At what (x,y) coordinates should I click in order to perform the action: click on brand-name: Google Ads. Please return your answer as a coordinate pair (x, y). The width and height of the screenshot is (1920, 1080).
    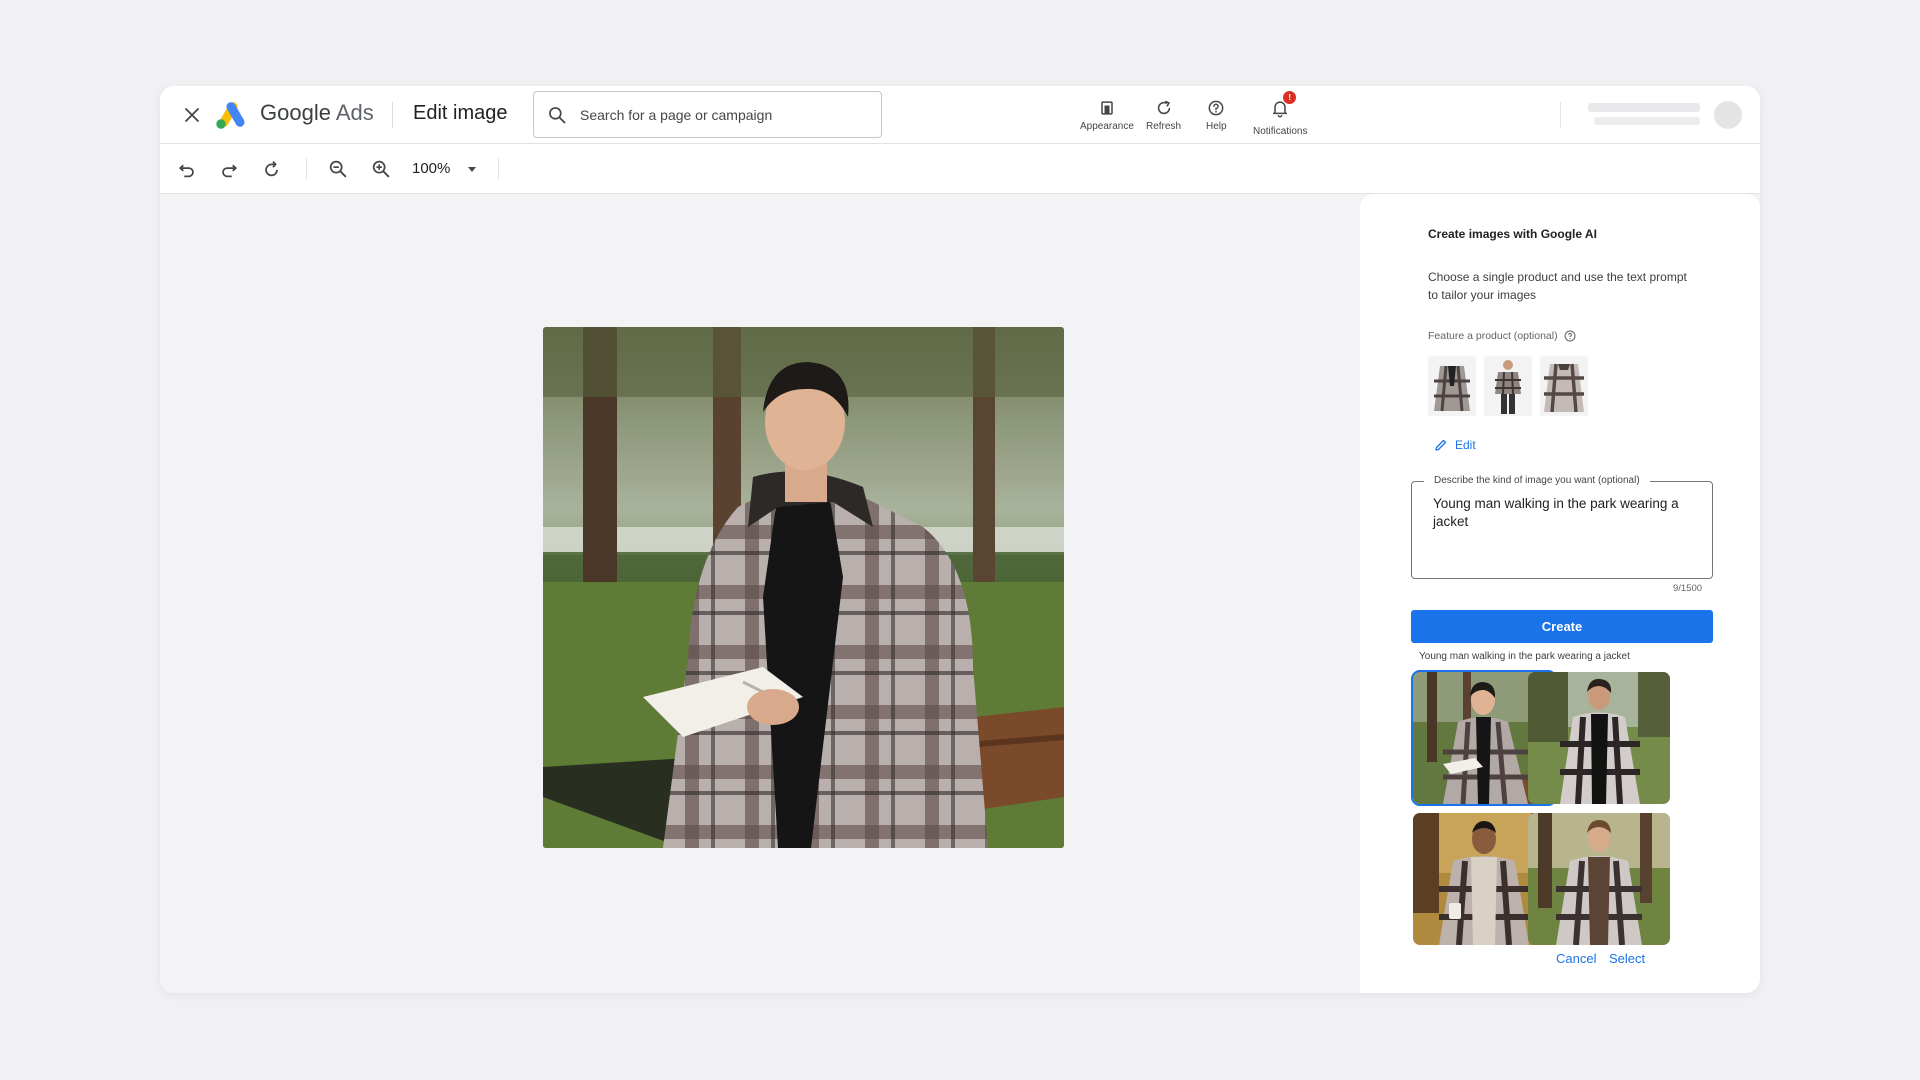
    Looking at the image, I should click on (317, 113).